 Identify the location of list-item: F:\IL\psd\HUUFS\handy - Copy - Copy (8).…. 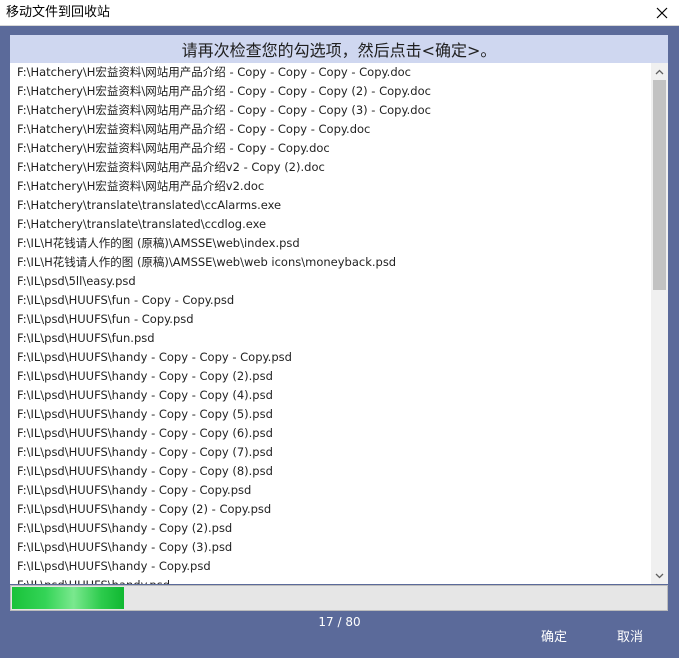
(330, 471).